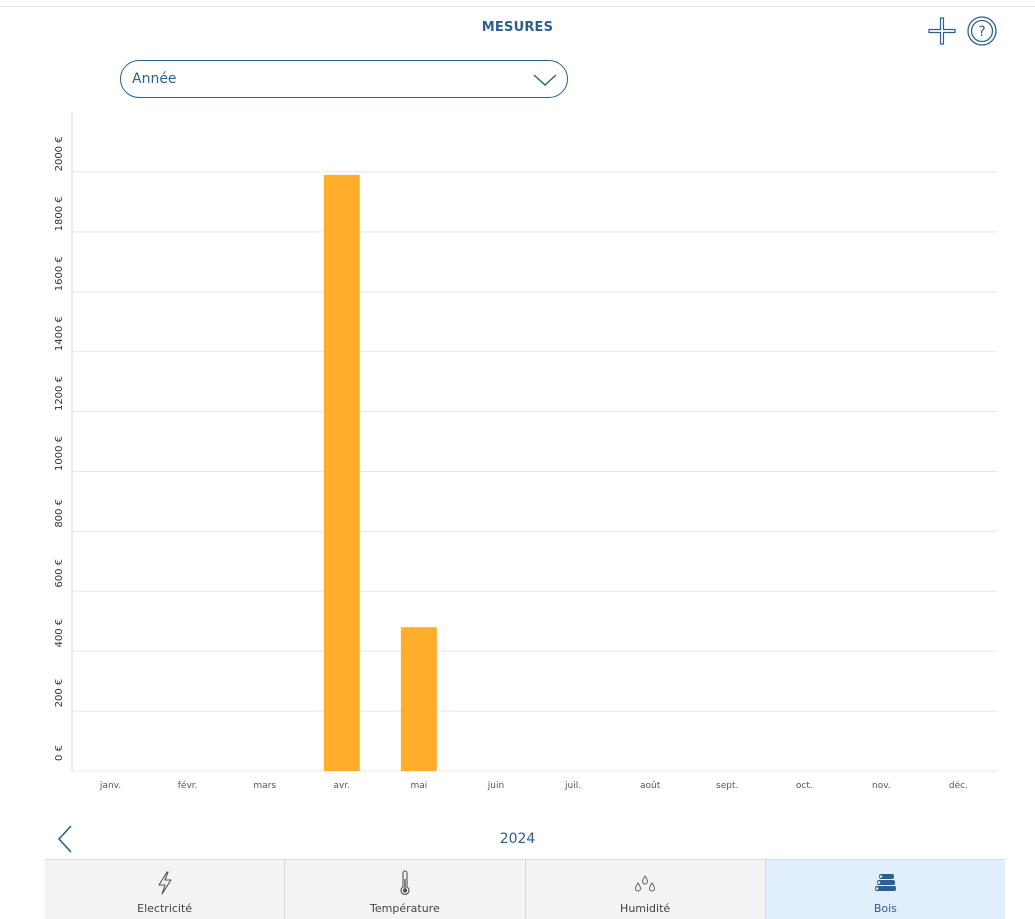 Image resolution: width=1035 pixels, height=919 pixels. I want to click on tab-label: Température, so click(405, 908).